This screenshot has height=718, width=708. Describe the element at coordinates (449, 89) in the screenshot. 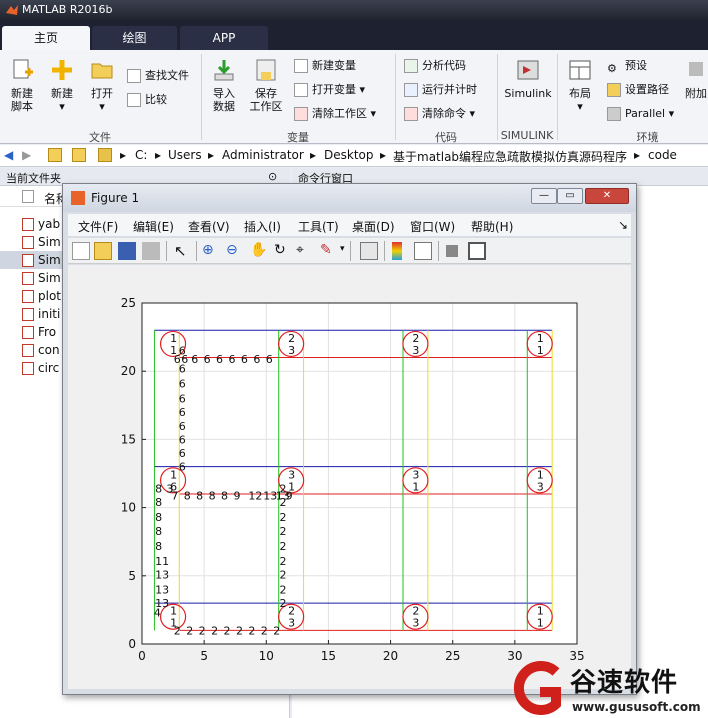

I see `run-time-label: 运行并计时` at that location.